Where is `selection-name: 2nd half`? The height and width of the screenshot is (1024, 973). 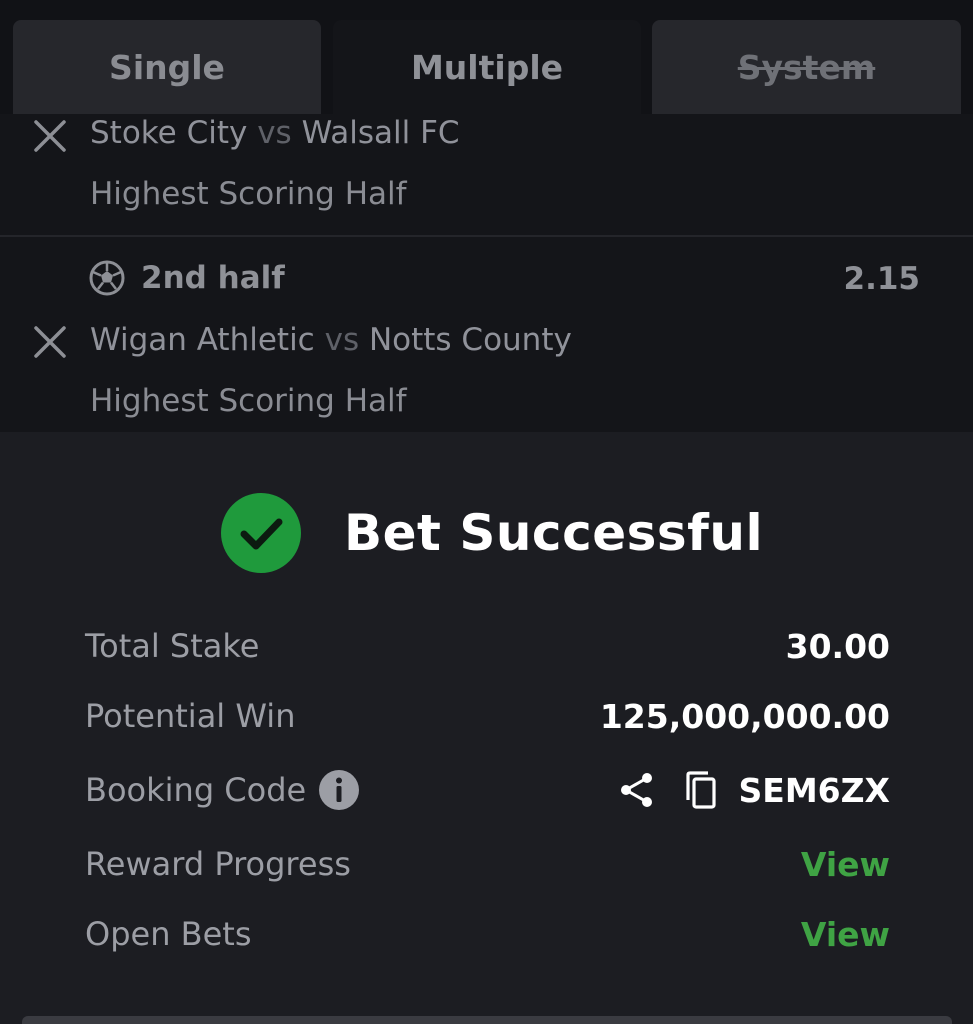 selection-name: 2nd half is located at coordinates (213, 278).